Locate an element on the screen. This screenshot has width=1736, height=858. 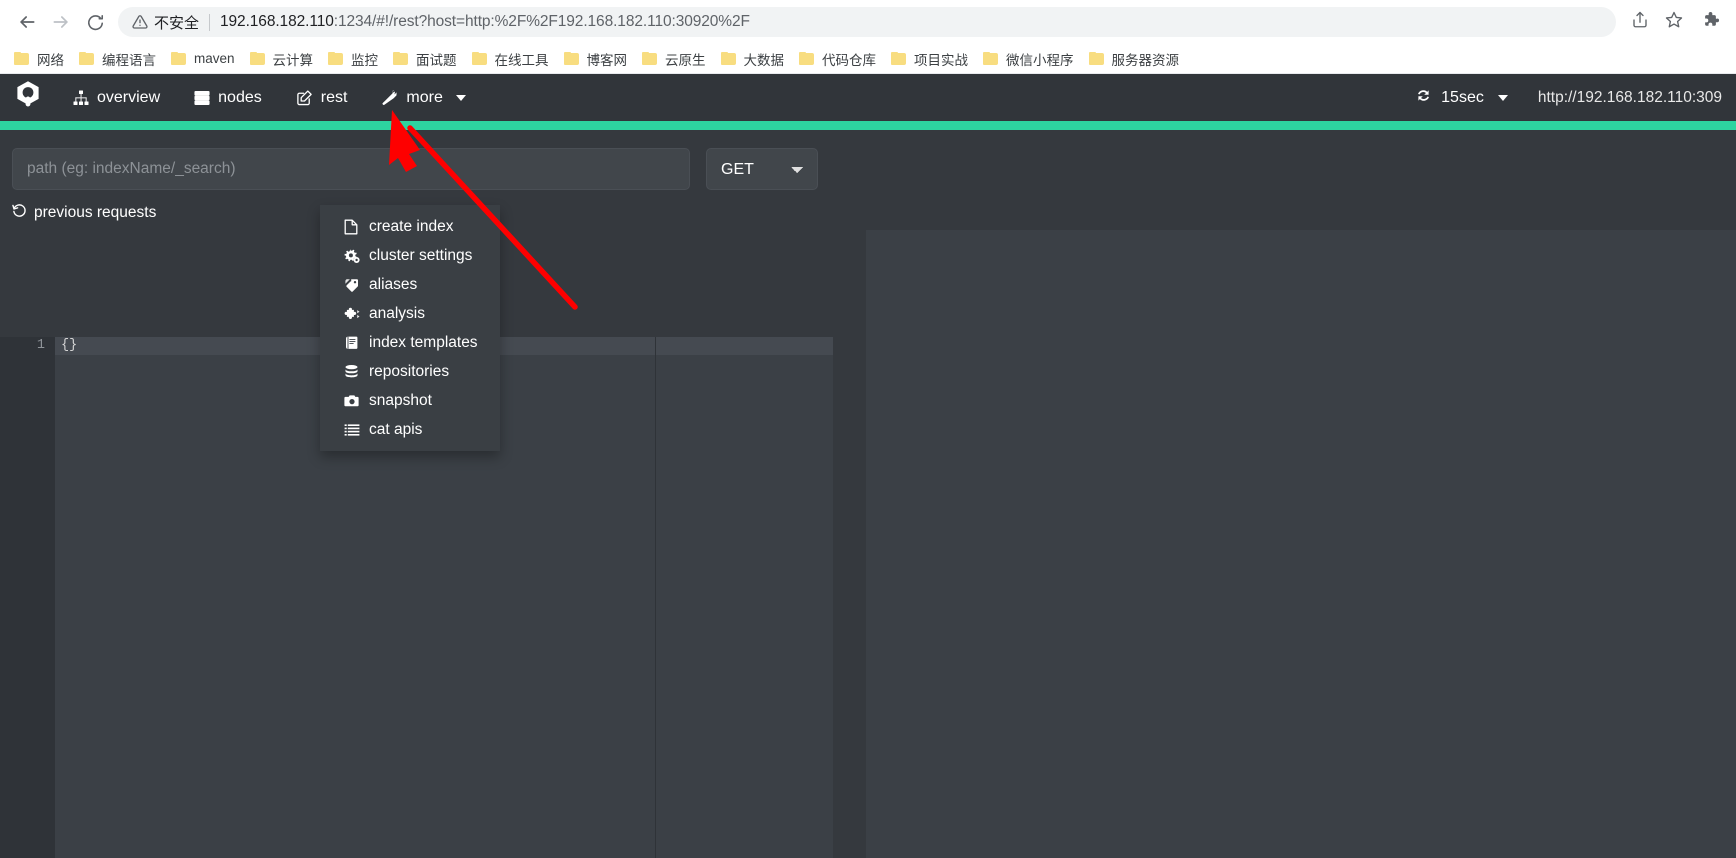
bookmark-item: 编程语言 is located at coordinates (119, 59).